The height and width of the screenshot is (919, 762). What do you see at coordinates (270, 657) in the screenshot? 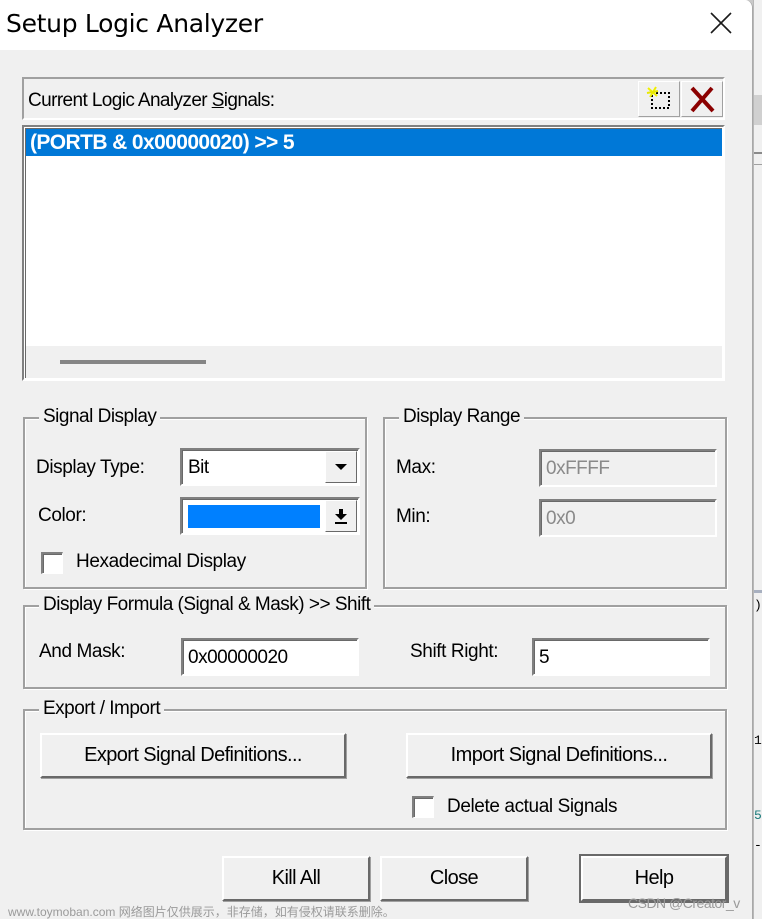
I see `and-mask-input: 0x00000020` at bounding box center [270, 657].